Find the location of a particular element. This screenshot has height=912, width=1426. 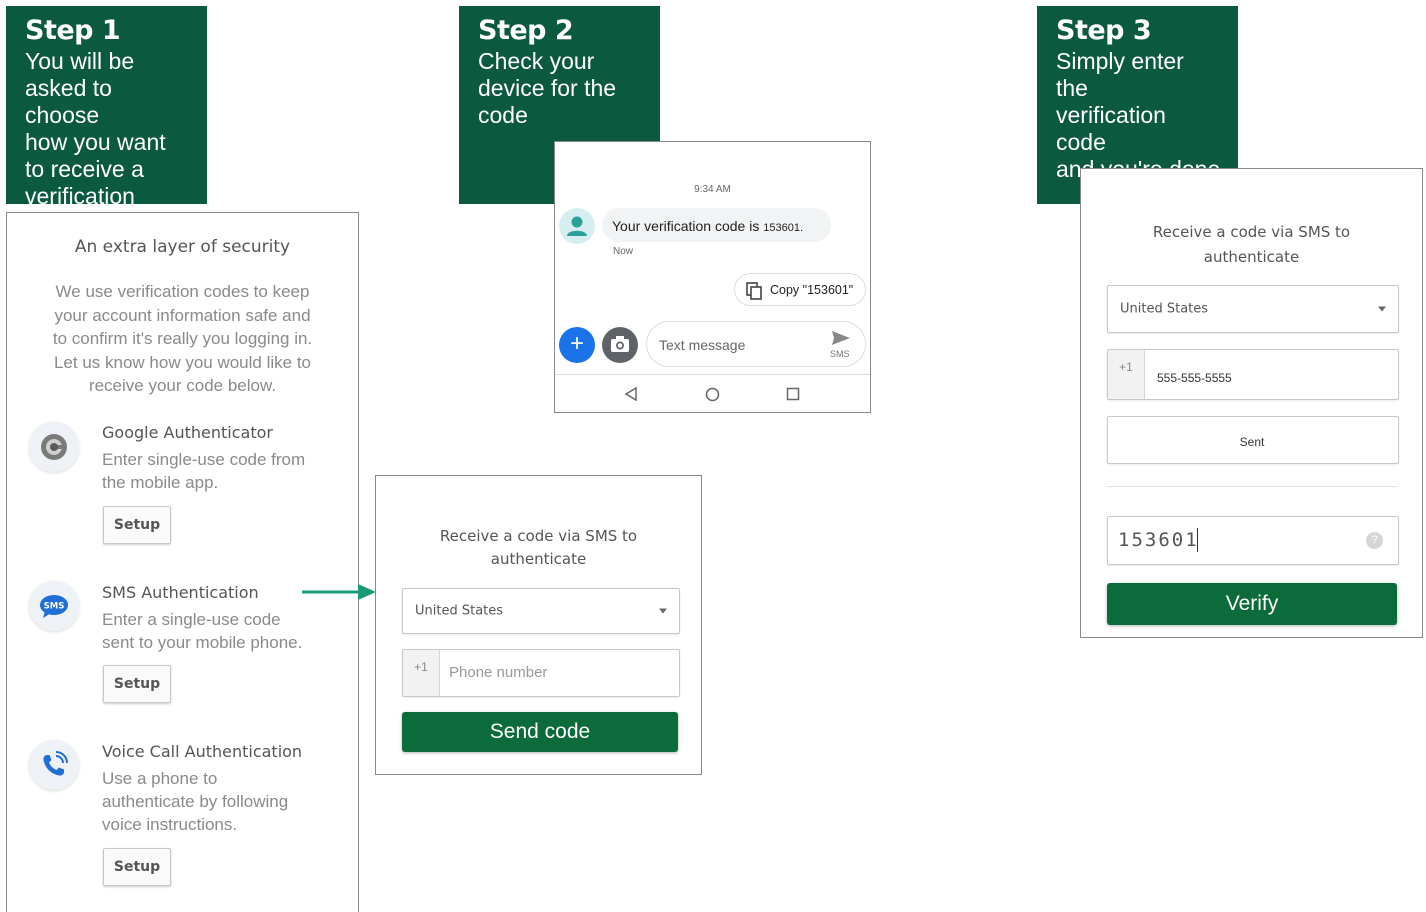

google-authenticator-icon is located at coordinates (54, 447).